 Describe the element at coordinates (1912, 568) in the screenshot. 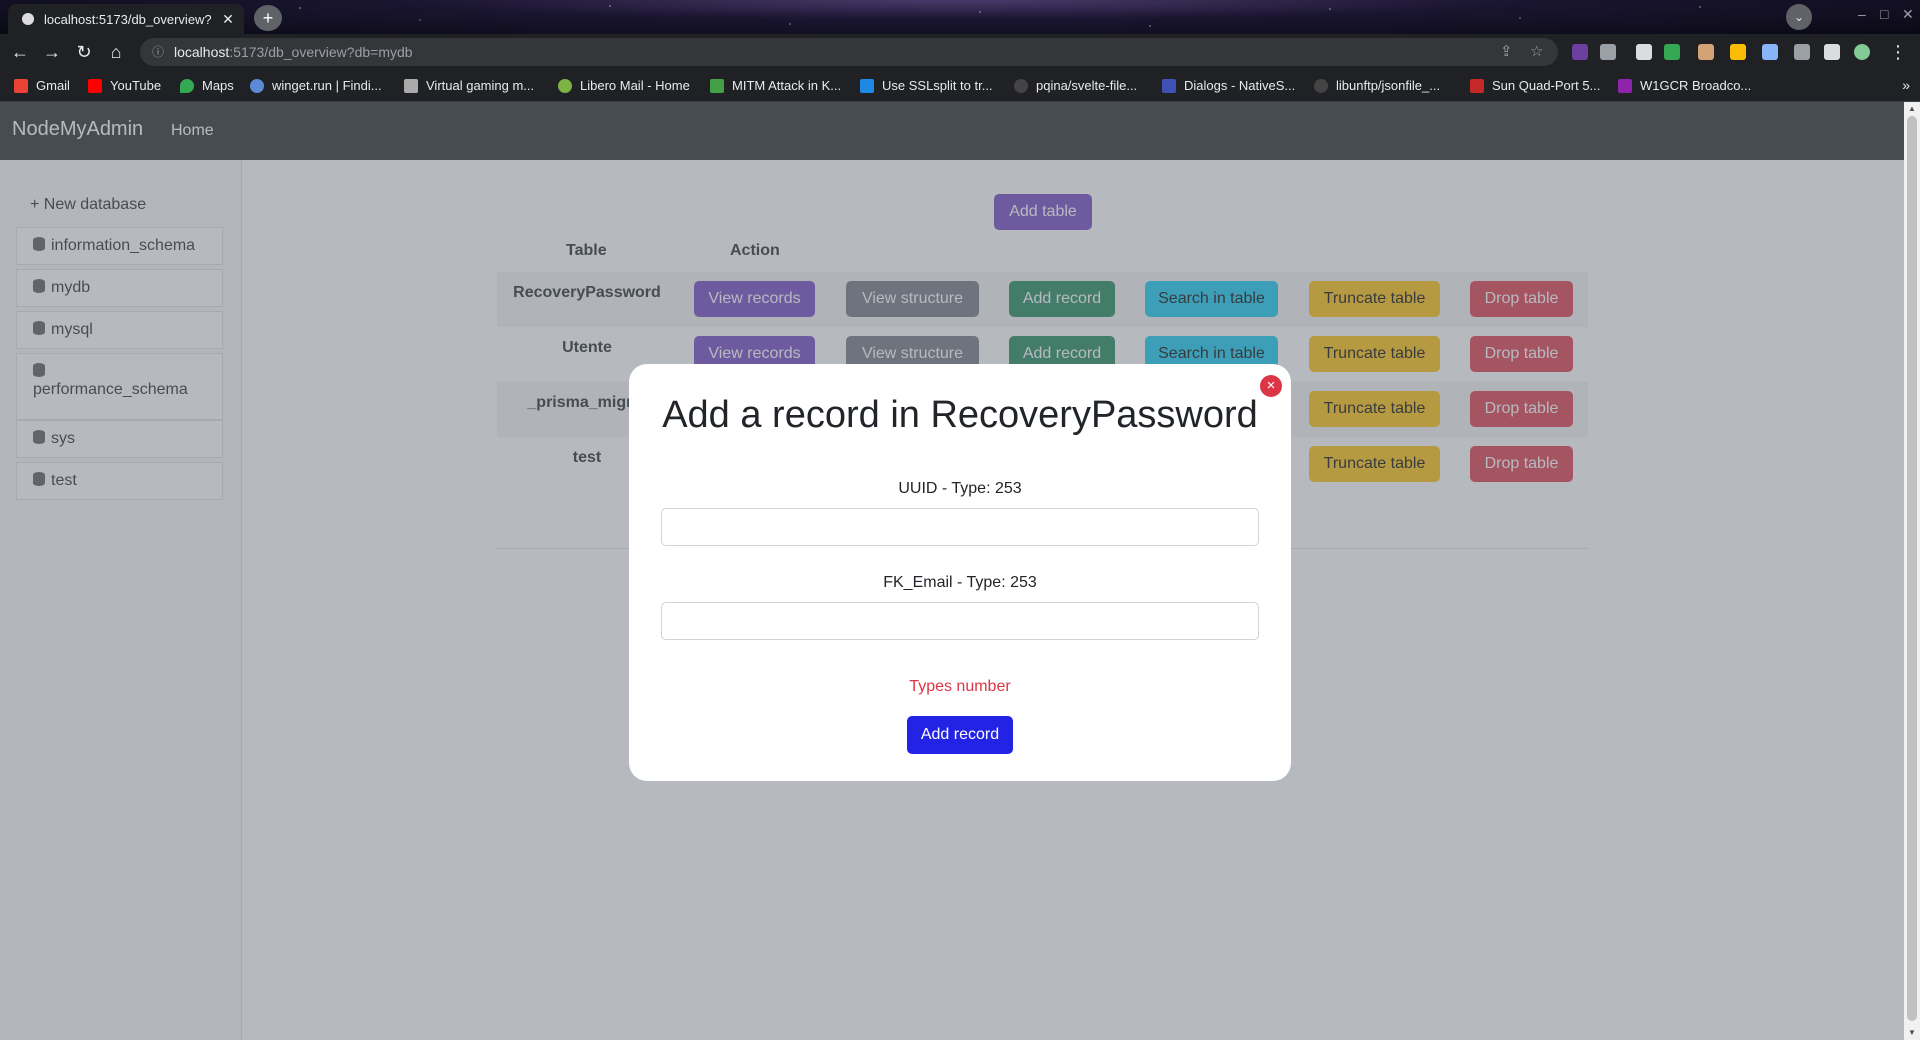

I see `scrollbar-thumb` at that location.